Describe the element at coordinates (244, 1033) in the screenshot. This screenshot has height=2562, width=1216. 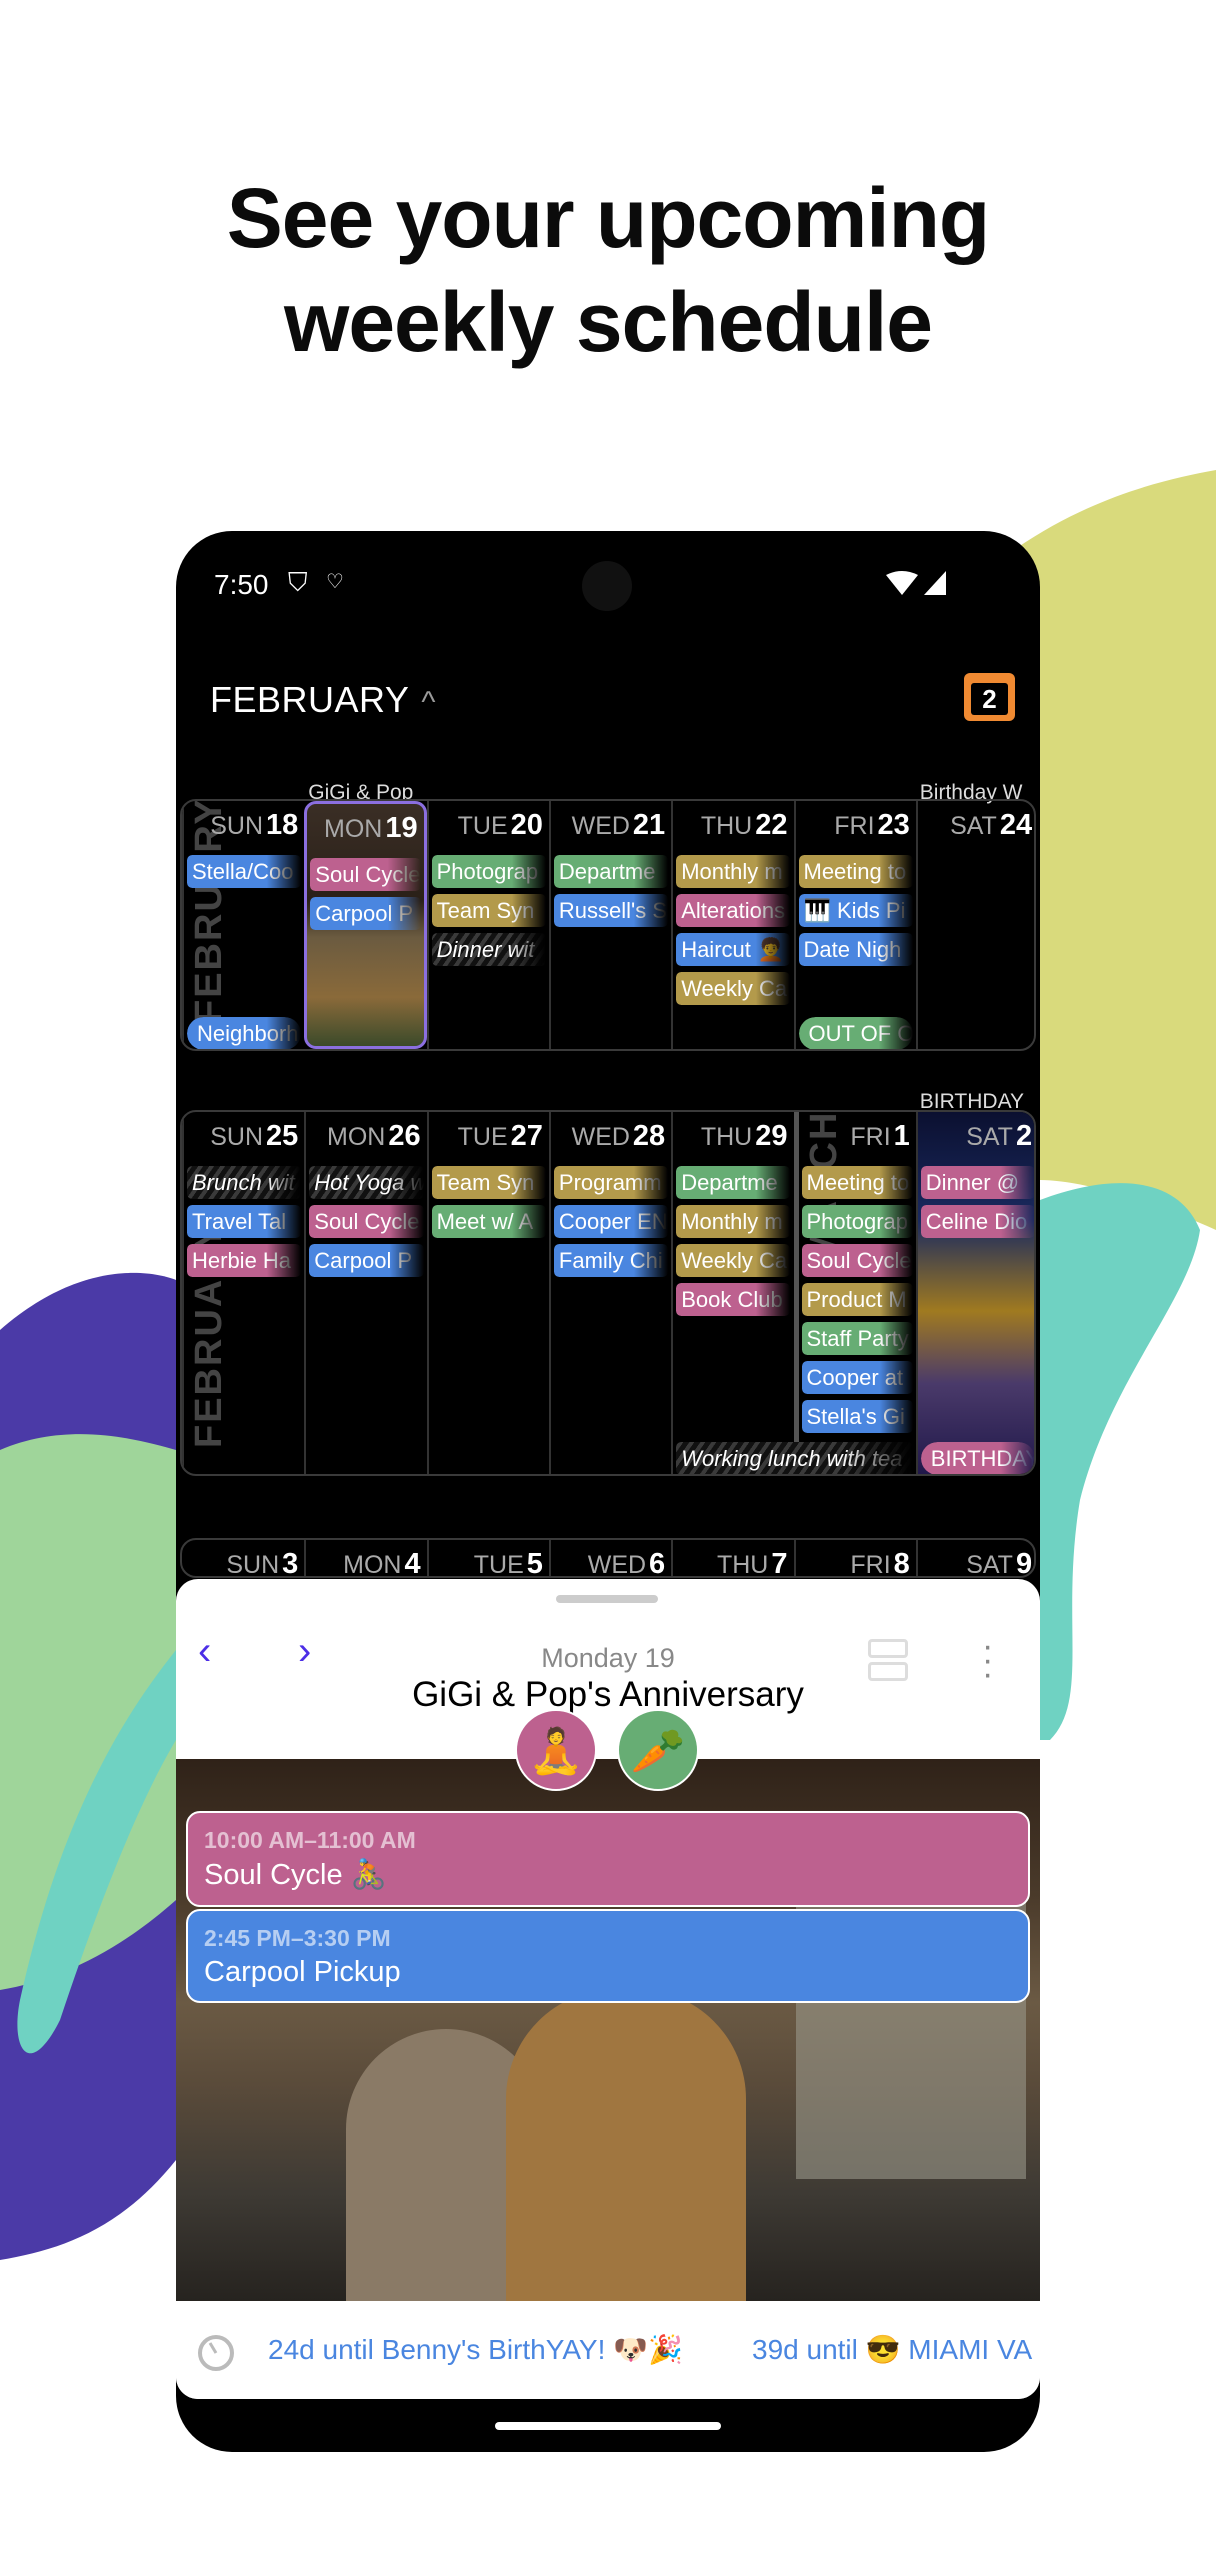
I see `event-chip: Neighborh` at that location.